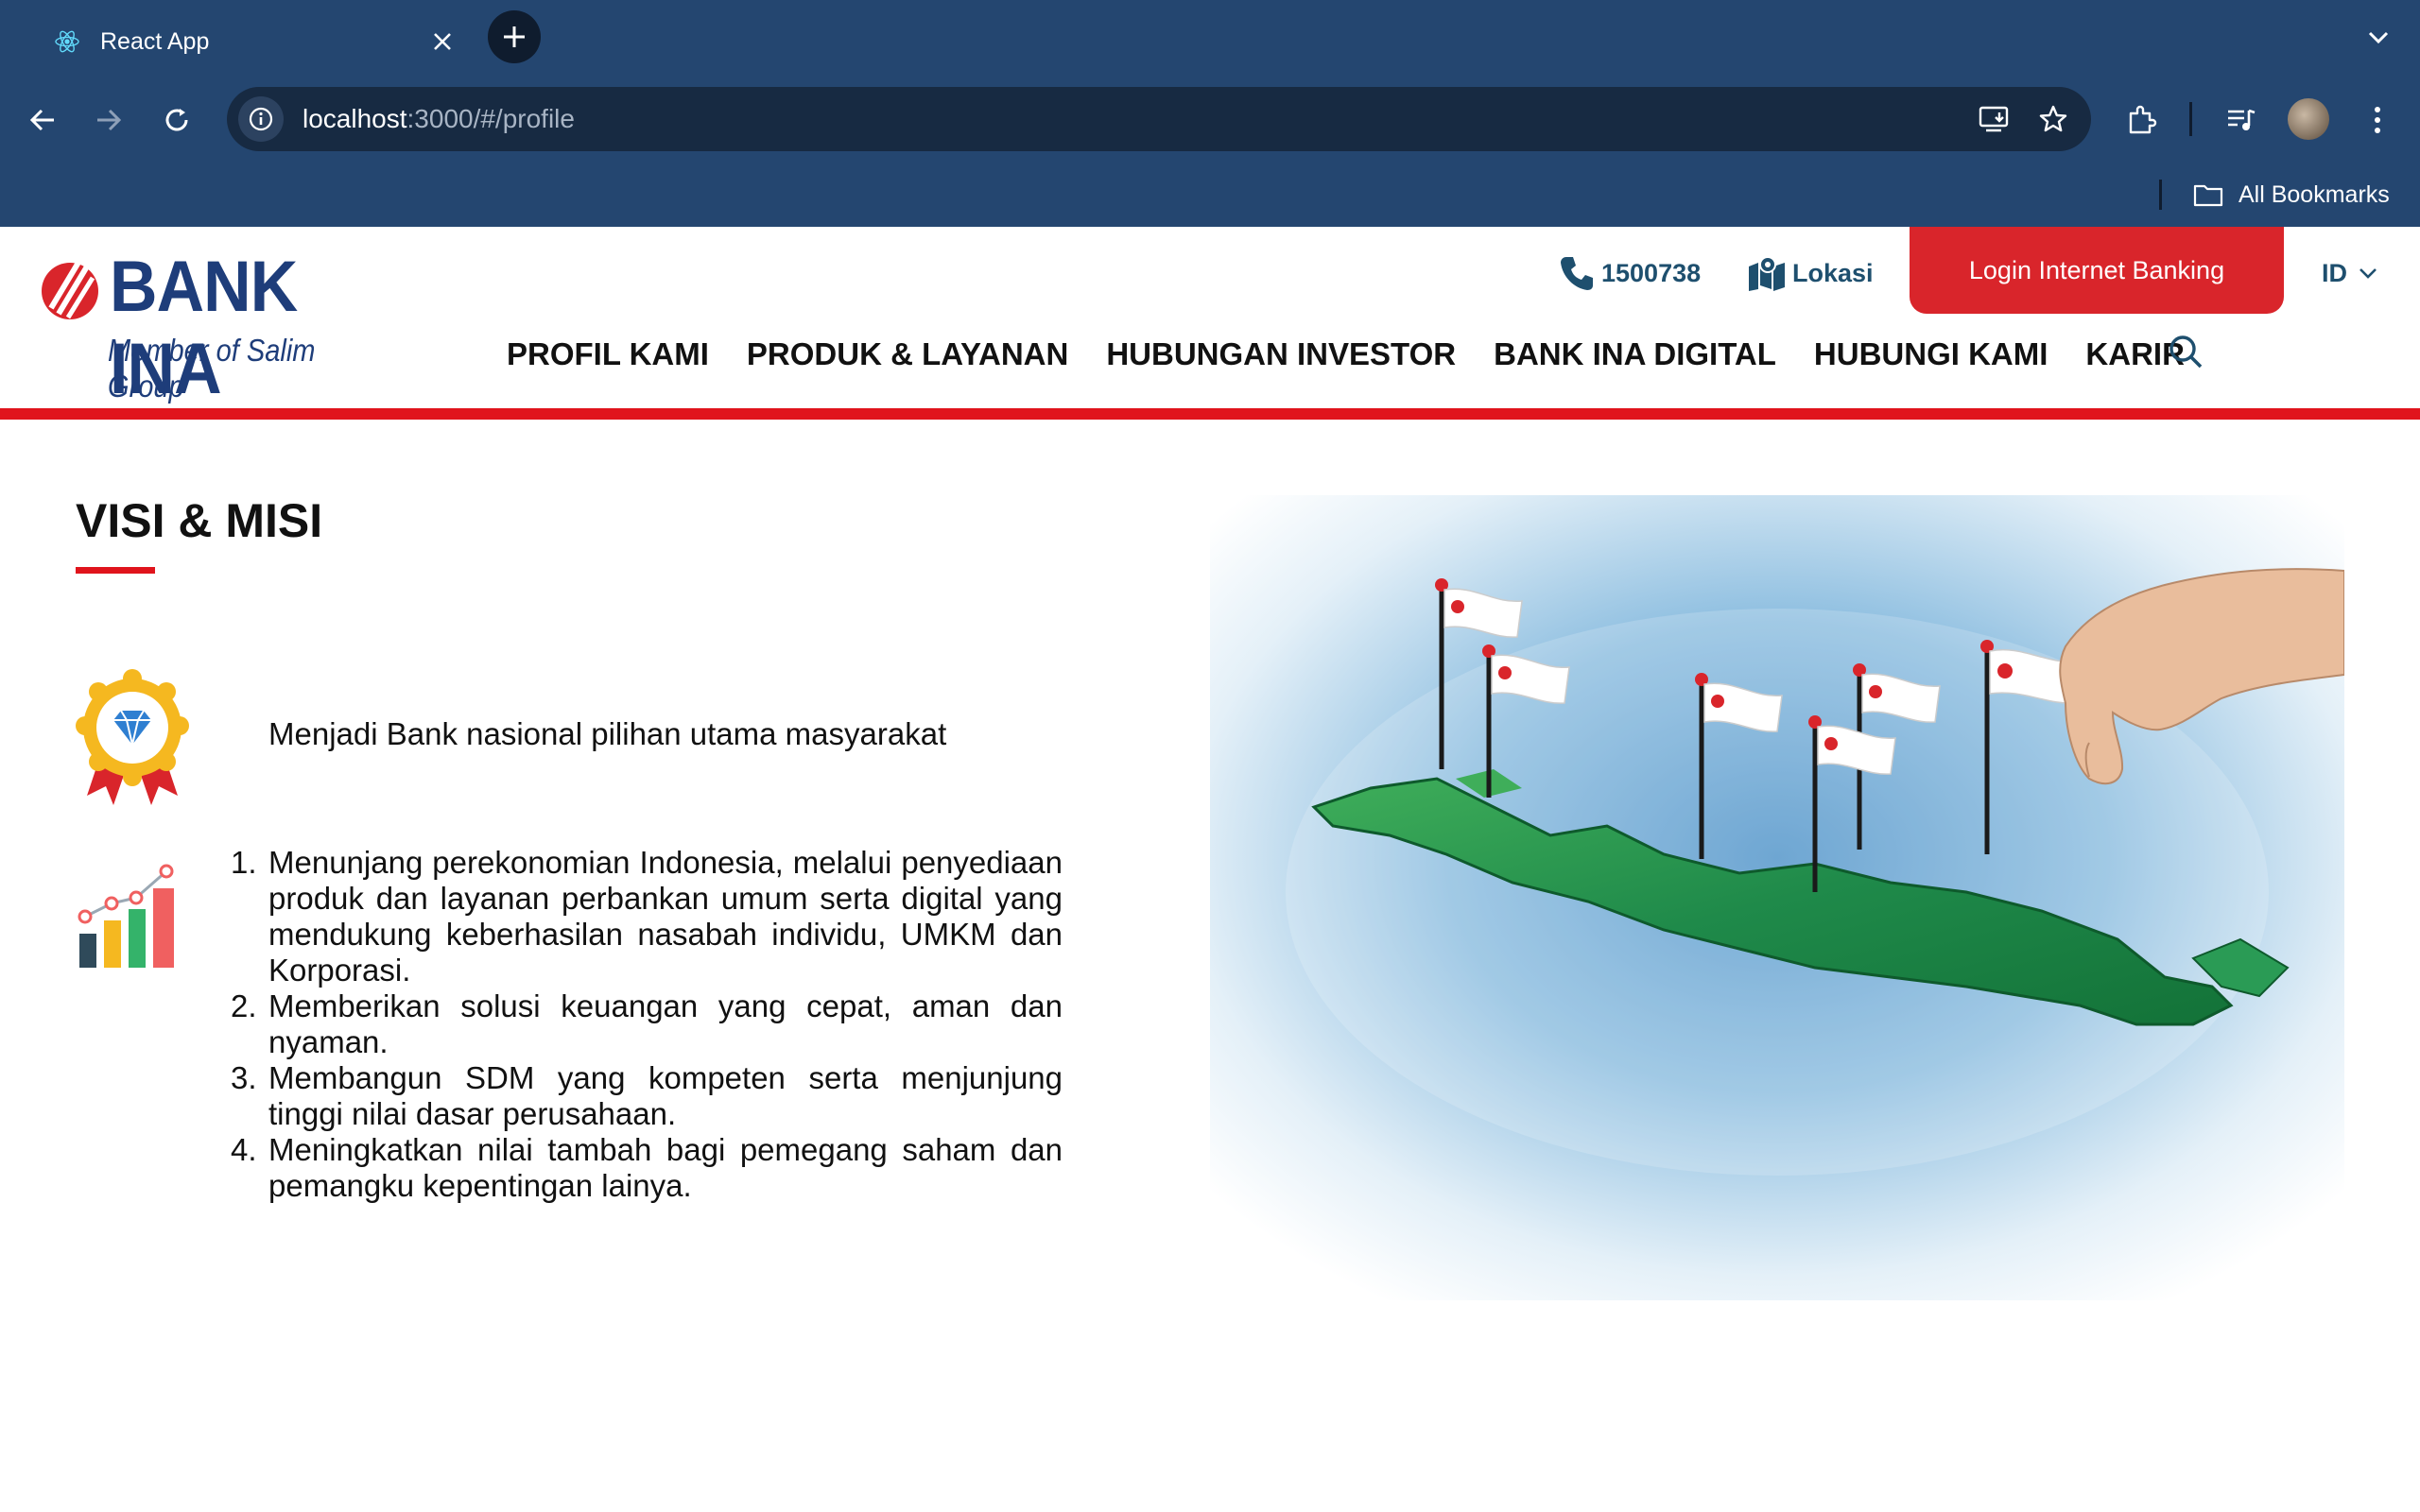 This screenshot has width=2420, height=1512. What do you see at coordinates (2097, 270) in the screenshot?
I see `login-internet-banking-button: Login Internet Banking` at bounding box center [2097, 270].